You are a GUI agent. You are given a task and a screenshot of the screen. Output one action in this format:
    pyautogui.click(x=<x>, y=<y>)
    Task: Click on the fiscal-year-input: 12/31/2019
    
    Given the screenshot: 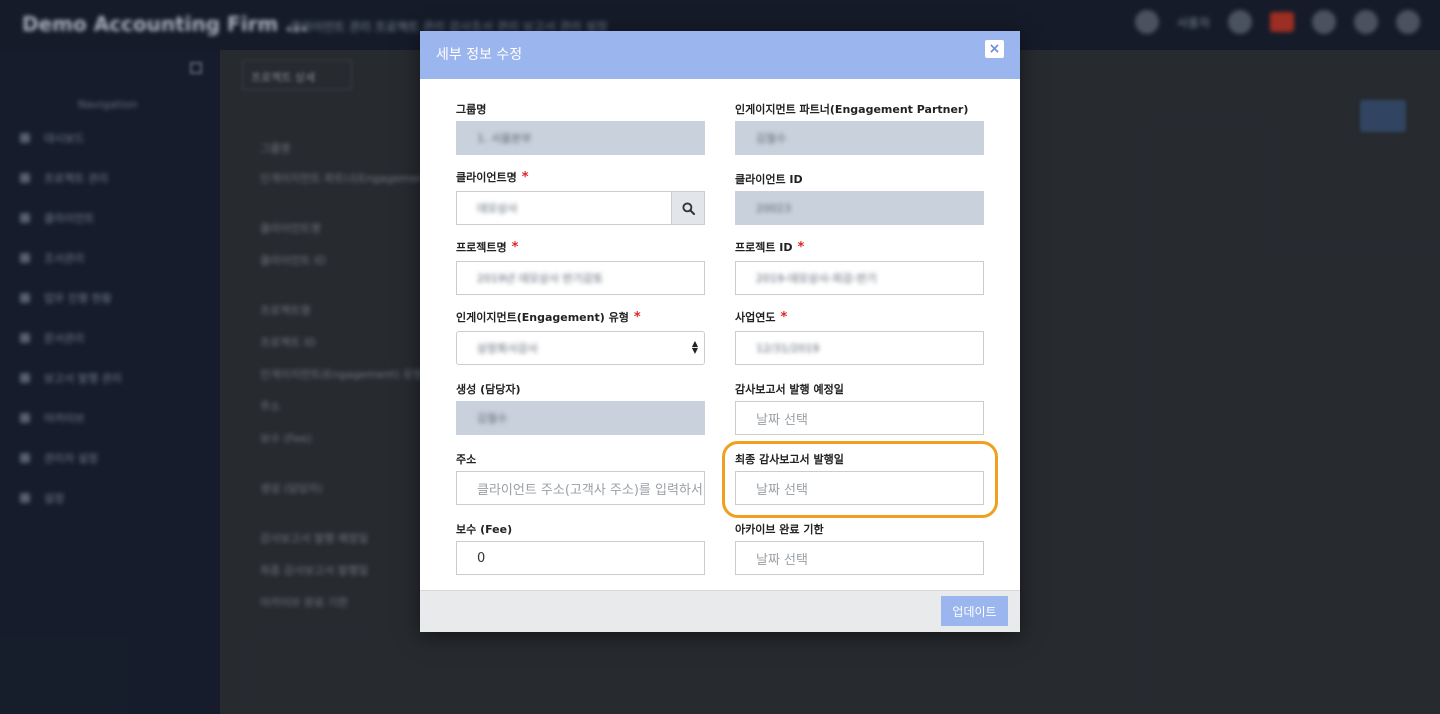 What is the action you would take?
    pyautogui.click(x=859, y=348)
    